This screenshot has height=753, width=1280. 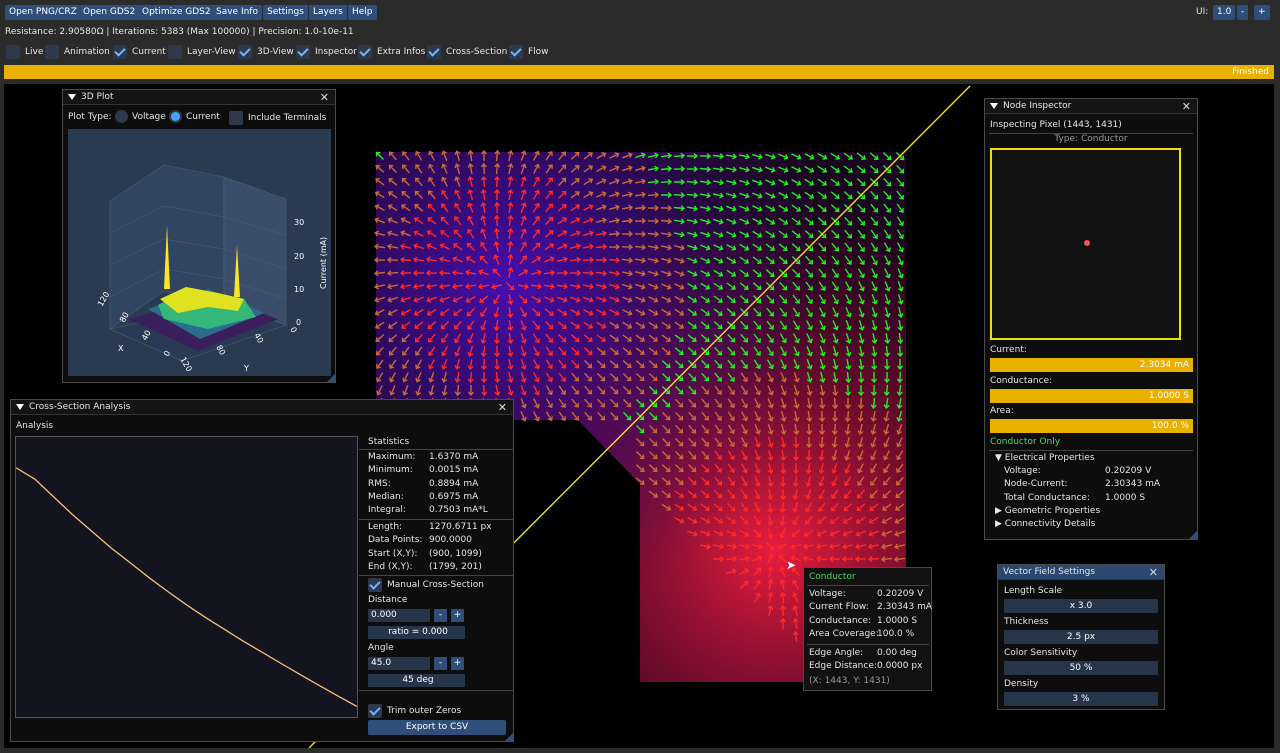 I want to click on z-tick: 30, so click(x=299, y=222).